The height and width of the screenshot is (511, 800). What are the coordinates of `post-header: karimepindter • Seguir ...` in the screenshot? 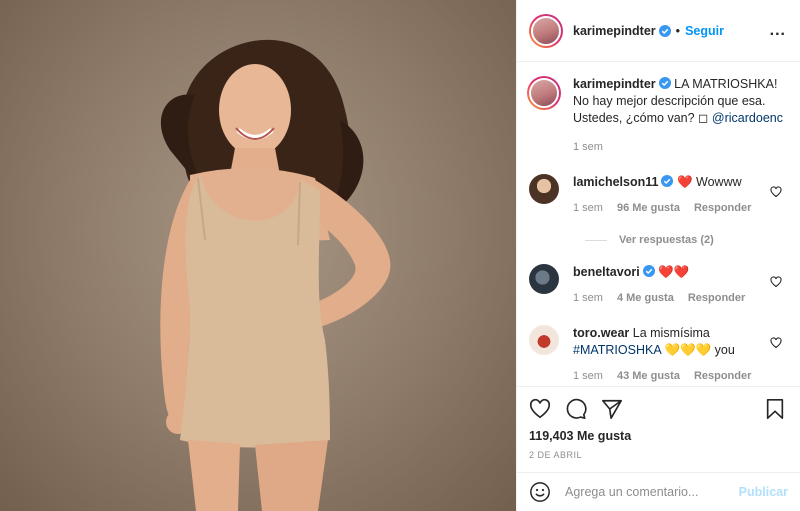 It's located at (658, 31).